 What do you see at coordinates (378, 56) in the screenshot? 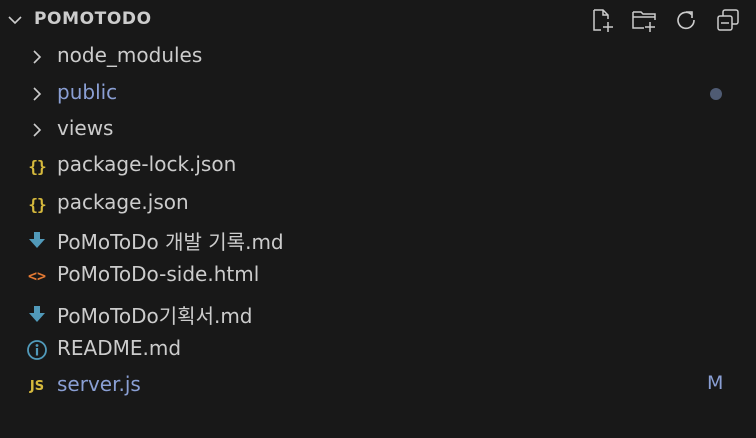
I see `tree-item-node-modules: node_modules` at bounding box center [378, 56].